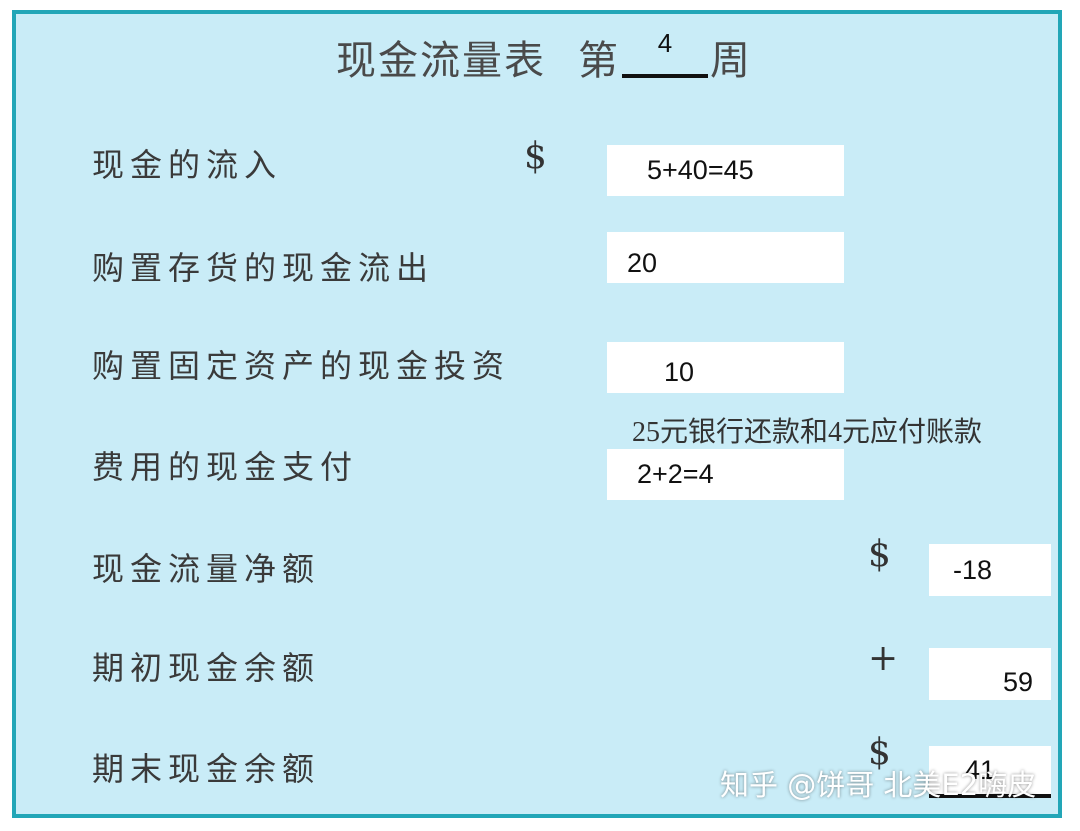  What do you see at coordinates (263, 268) in the screenshot?
I see `row-label-inventory-outflow: 购置存货的现金流出` at bounding box center [263, 268].